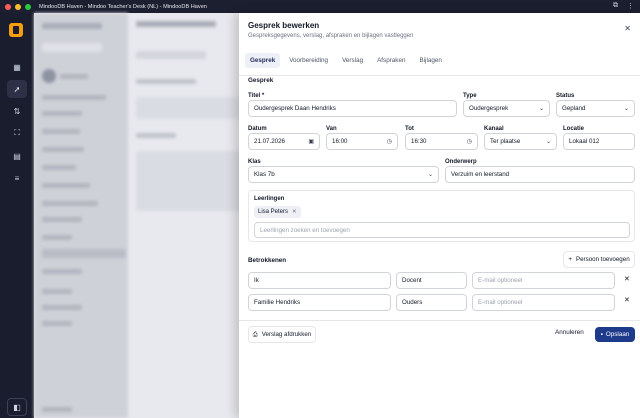 The image size is (640, 418). Describe the element at coordinates (623, 6) in the screenshot. I see `titlebar-actions: ⧉ ⋮` at that location.